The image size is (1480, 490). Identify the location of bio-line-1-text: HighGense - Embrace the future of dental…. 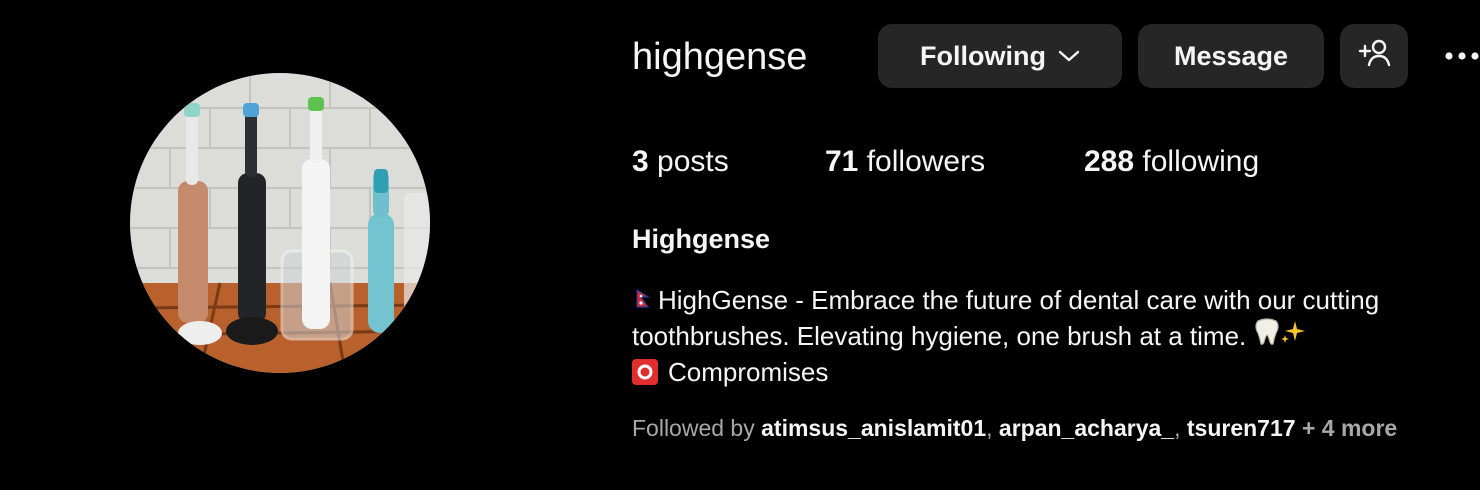
(1019, 300).